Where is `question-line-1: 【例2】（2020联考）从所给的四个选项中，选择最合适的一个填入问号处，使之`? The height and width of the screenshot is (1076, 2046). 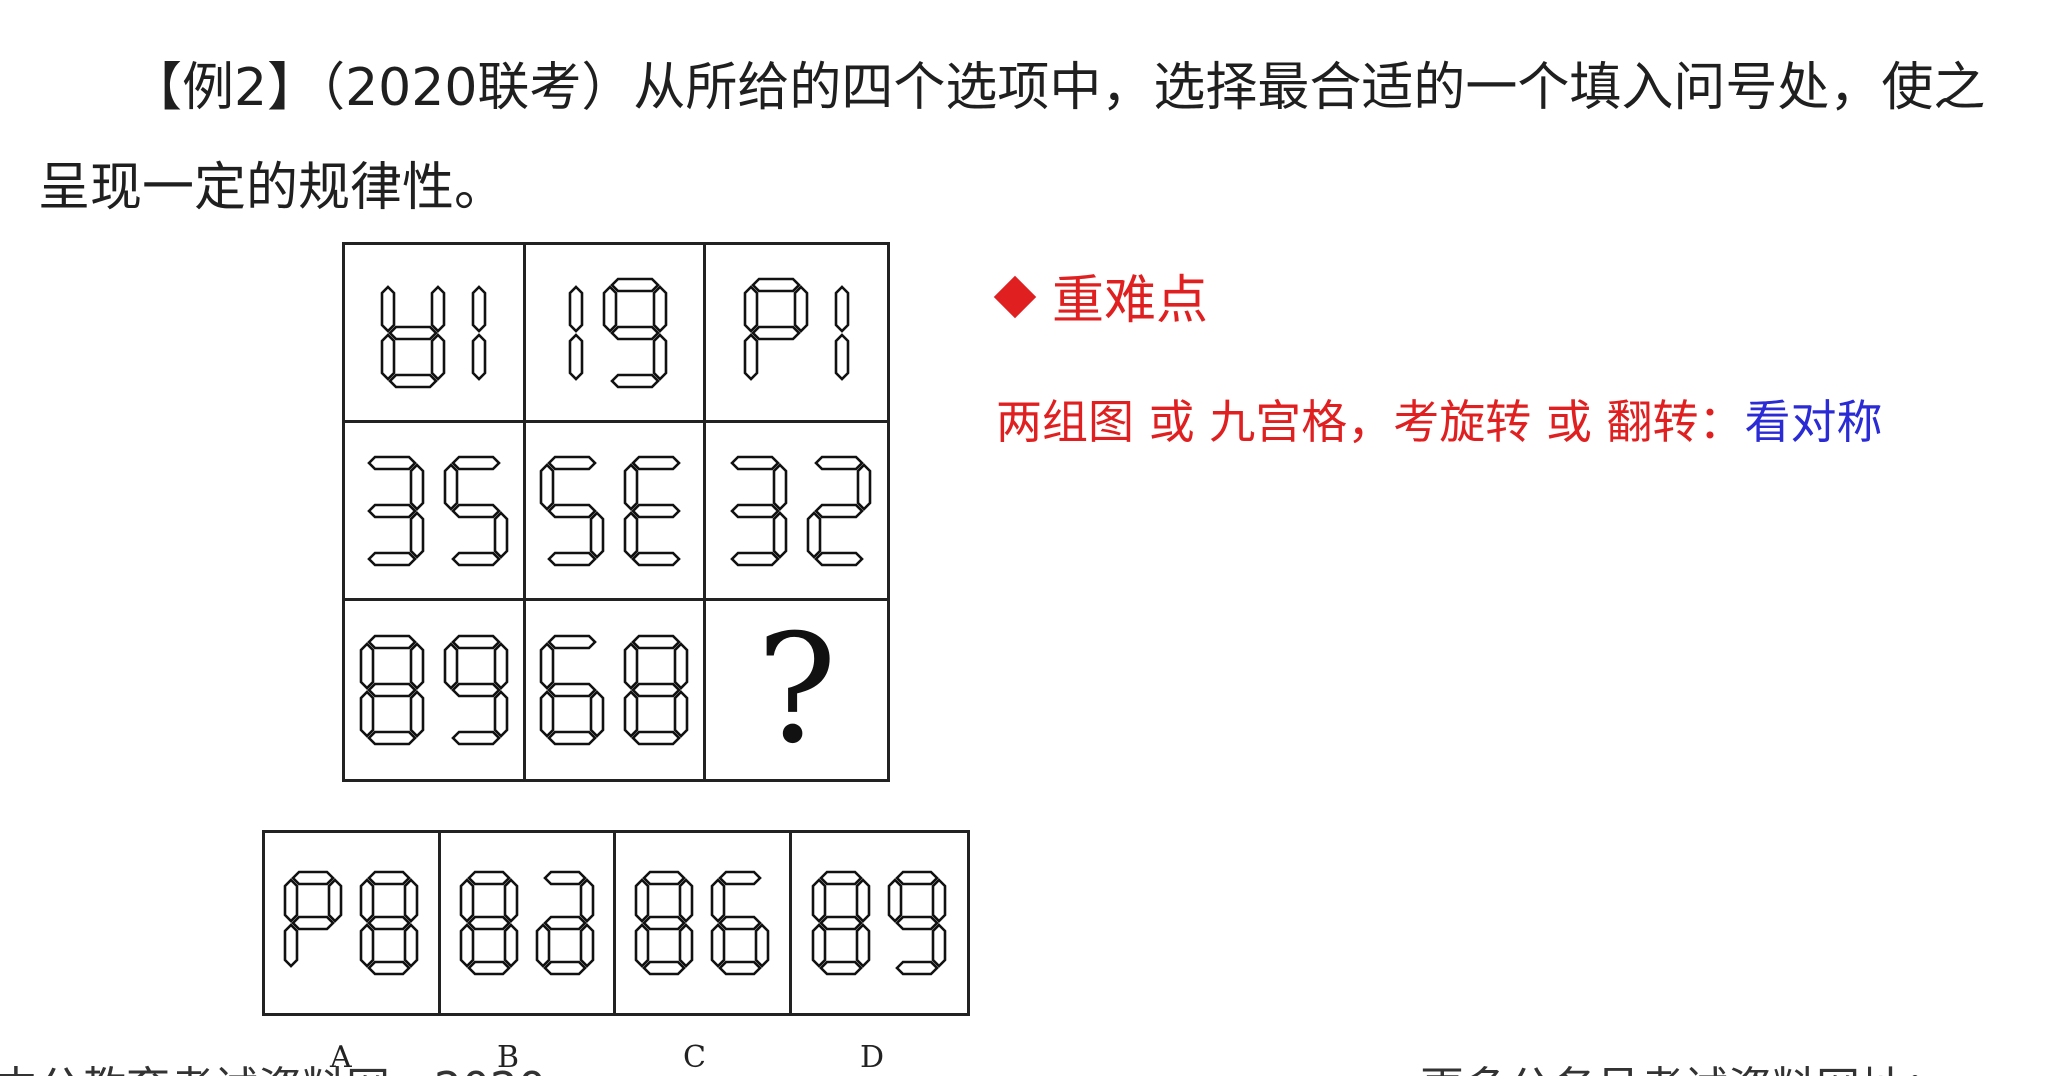 question-line-1: 【例2】（2020联考）从所给的四个选项中，选择最合适的一个填入问号处，使之 is located at coordinates (1058, 88).